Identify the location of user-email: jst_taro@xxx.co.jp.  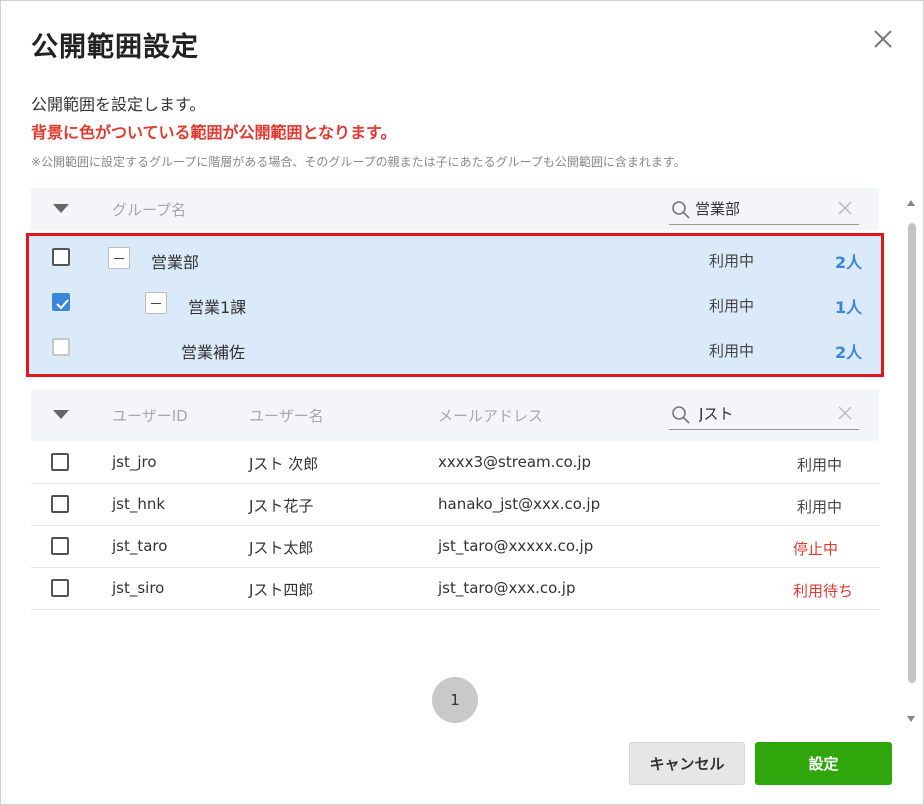
(507, 588).